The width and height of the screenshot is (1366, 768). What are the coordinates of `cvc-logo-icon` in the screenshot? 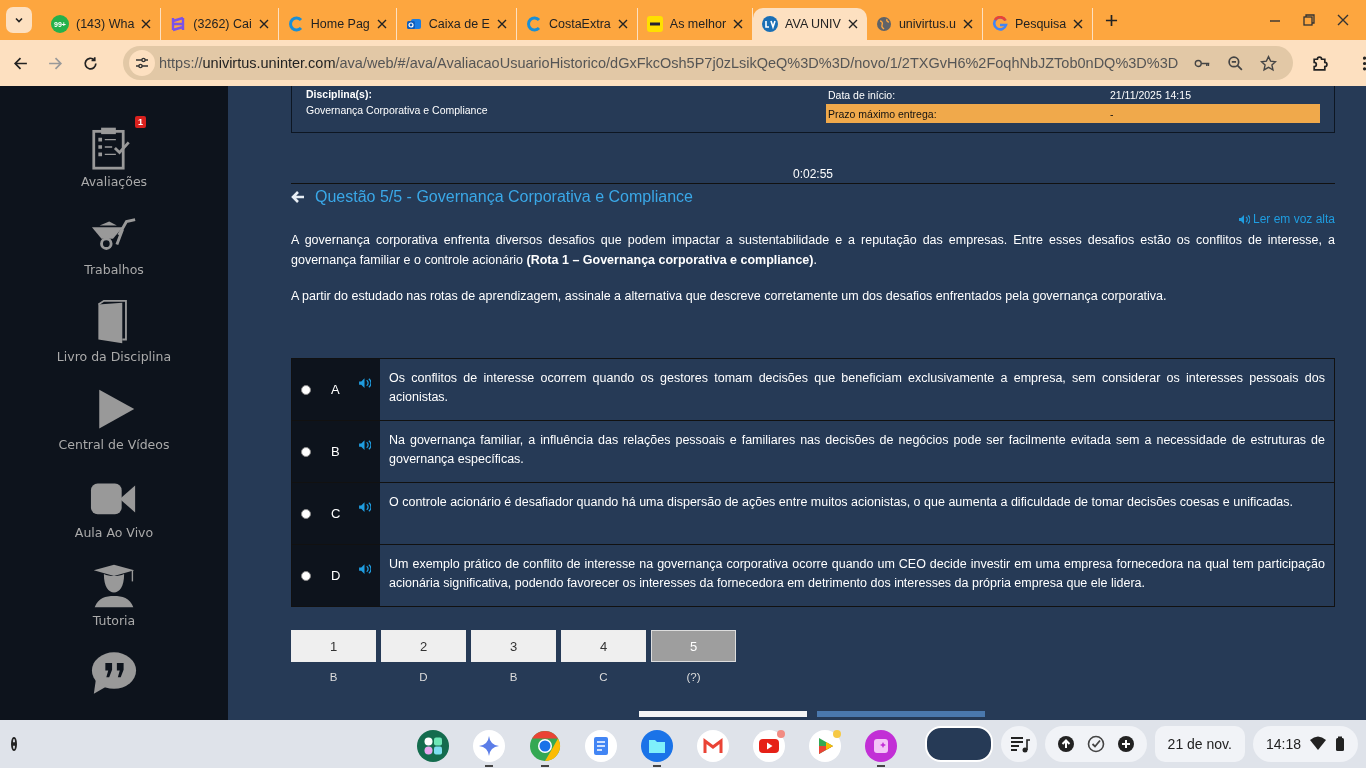 It's located at (654, 24).